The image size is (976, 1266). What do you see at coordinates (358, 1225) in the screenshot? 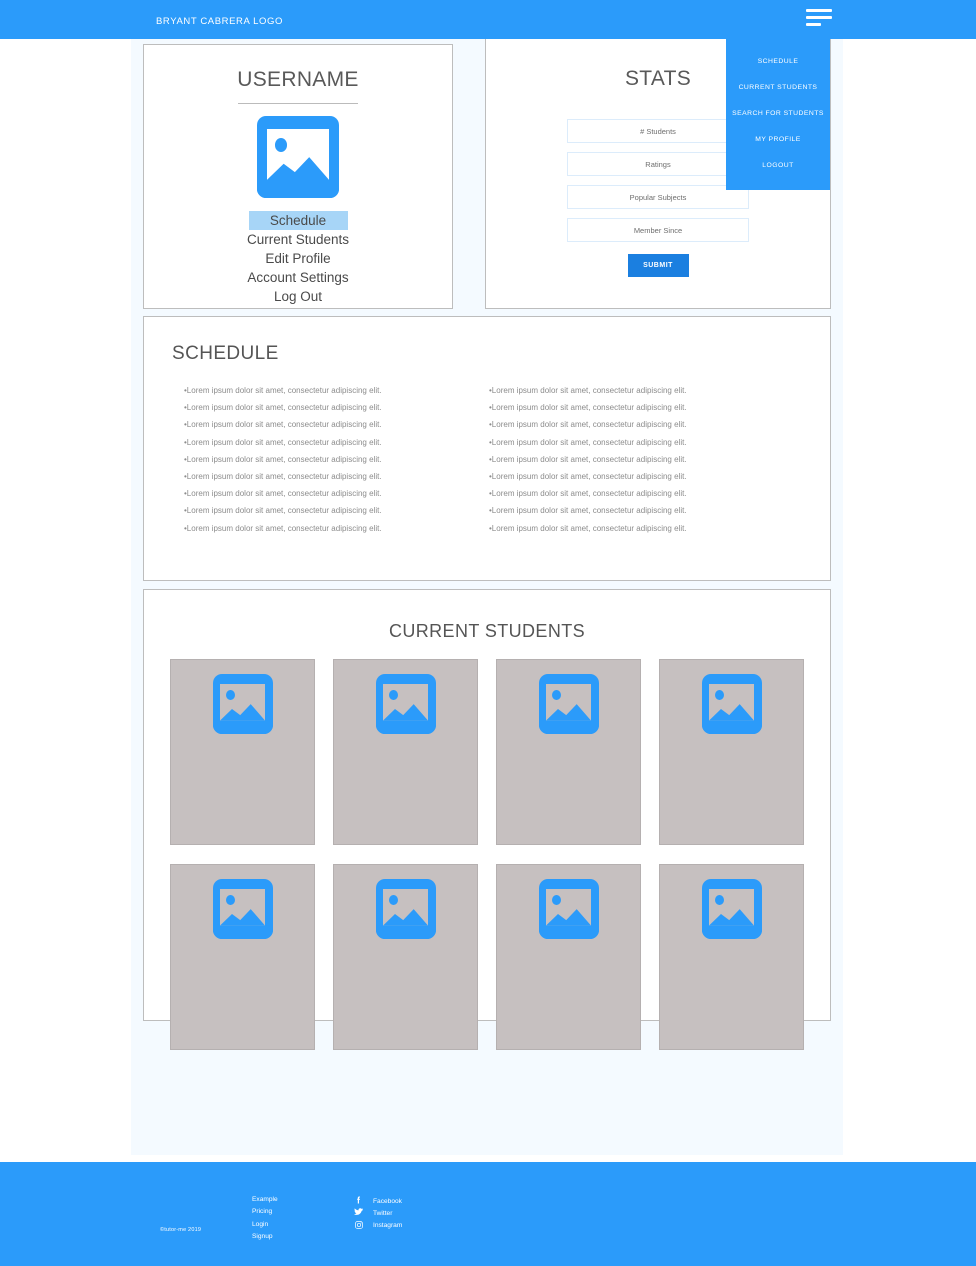
I see `instagram-icon` at bounding box center [358, 1225].